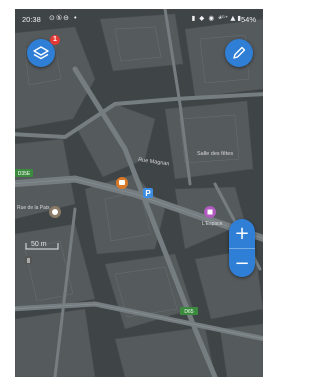  I want to click on signal-icon: ⁴ᴳ⁺ ▲ ▮, so click(230, 18).